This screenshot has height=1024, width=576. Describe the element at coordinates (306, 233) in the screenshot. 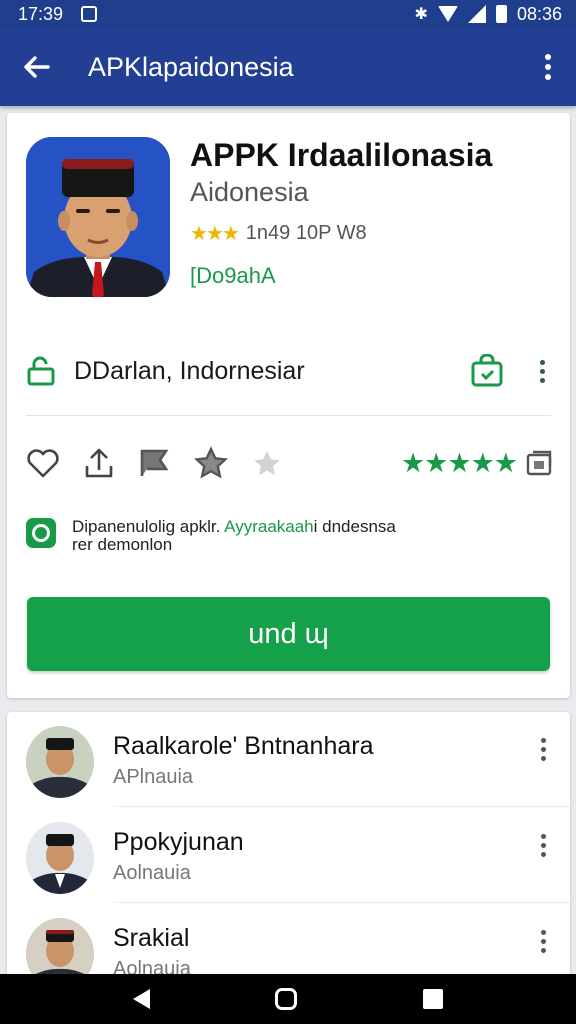

I see `rating-text: 1n49 10P W8` at that location.